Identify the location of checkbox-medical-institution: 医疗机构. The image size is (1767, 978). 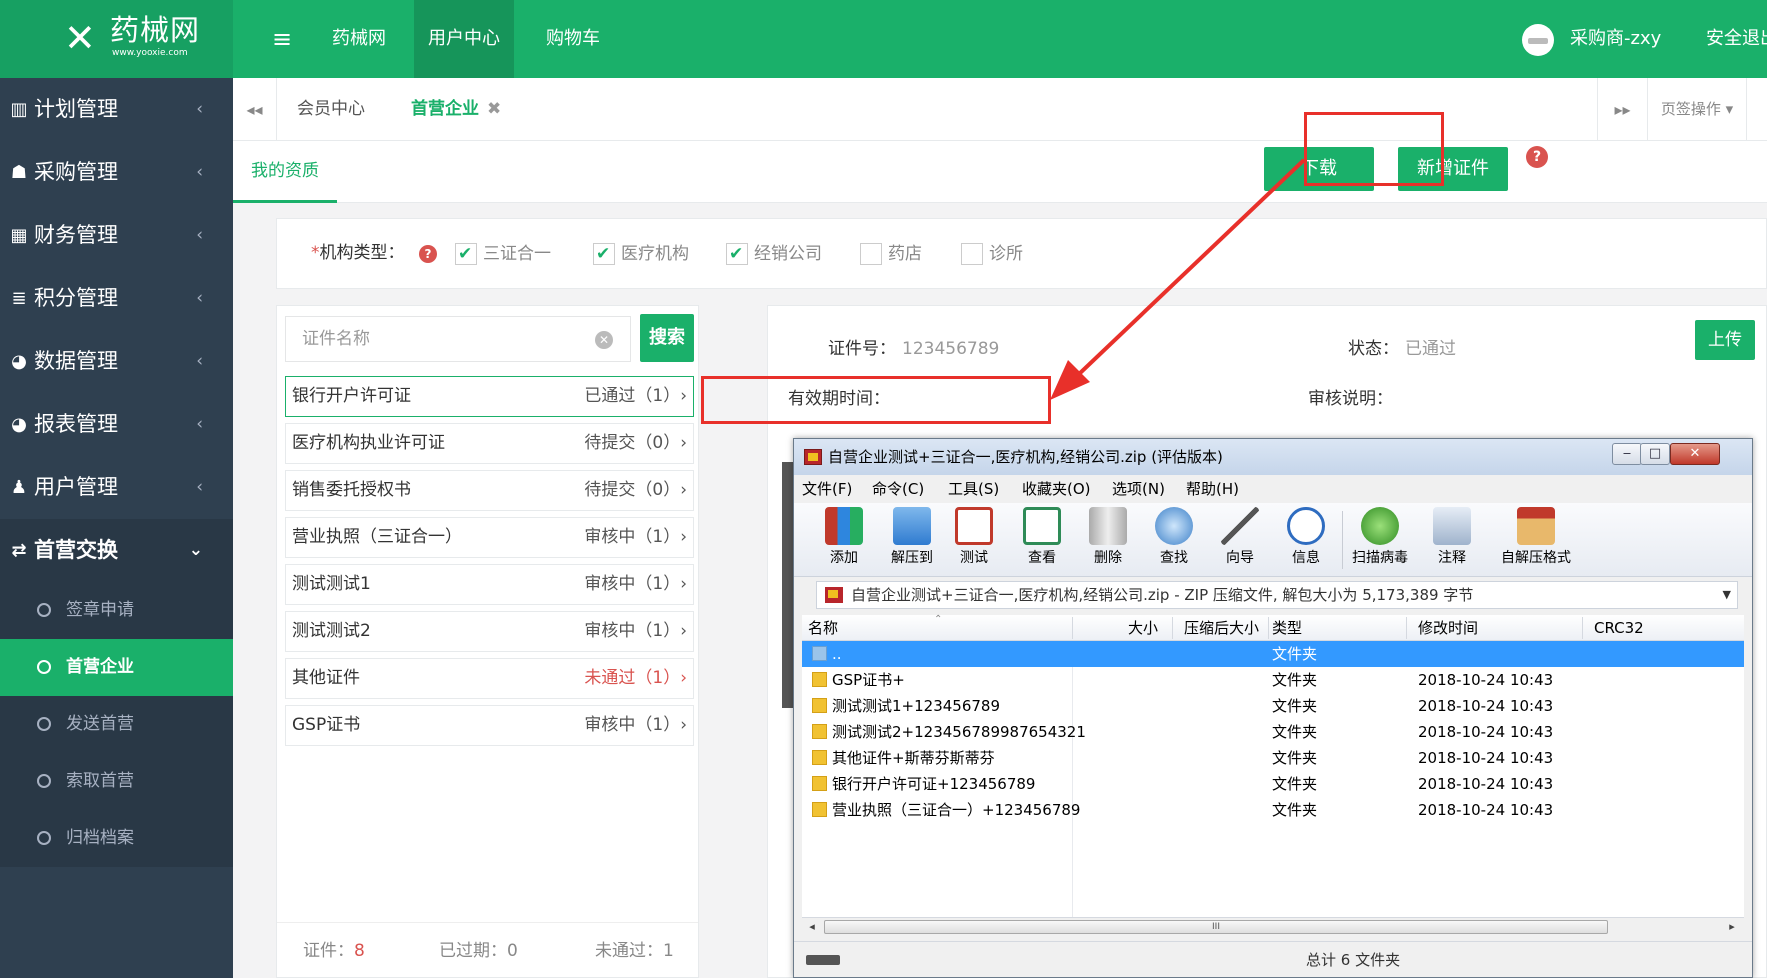
(641, 254).